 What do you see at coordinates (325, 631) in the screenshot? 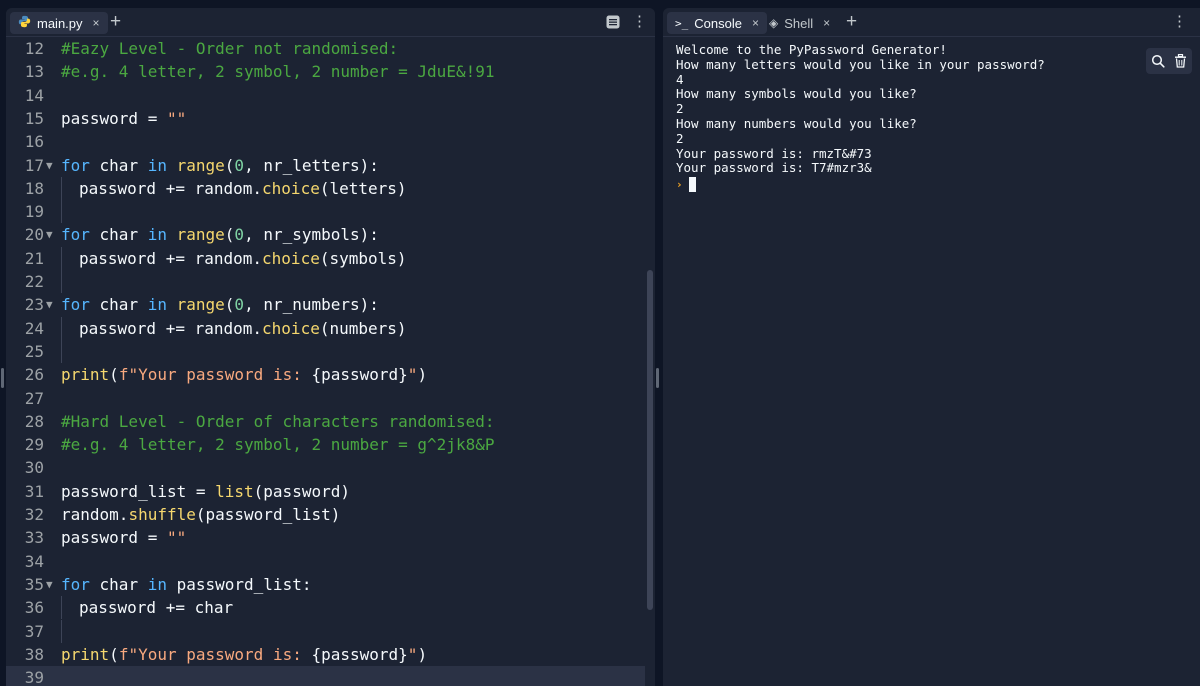
I see `code-line: 37` at bounding box center [325, 631].